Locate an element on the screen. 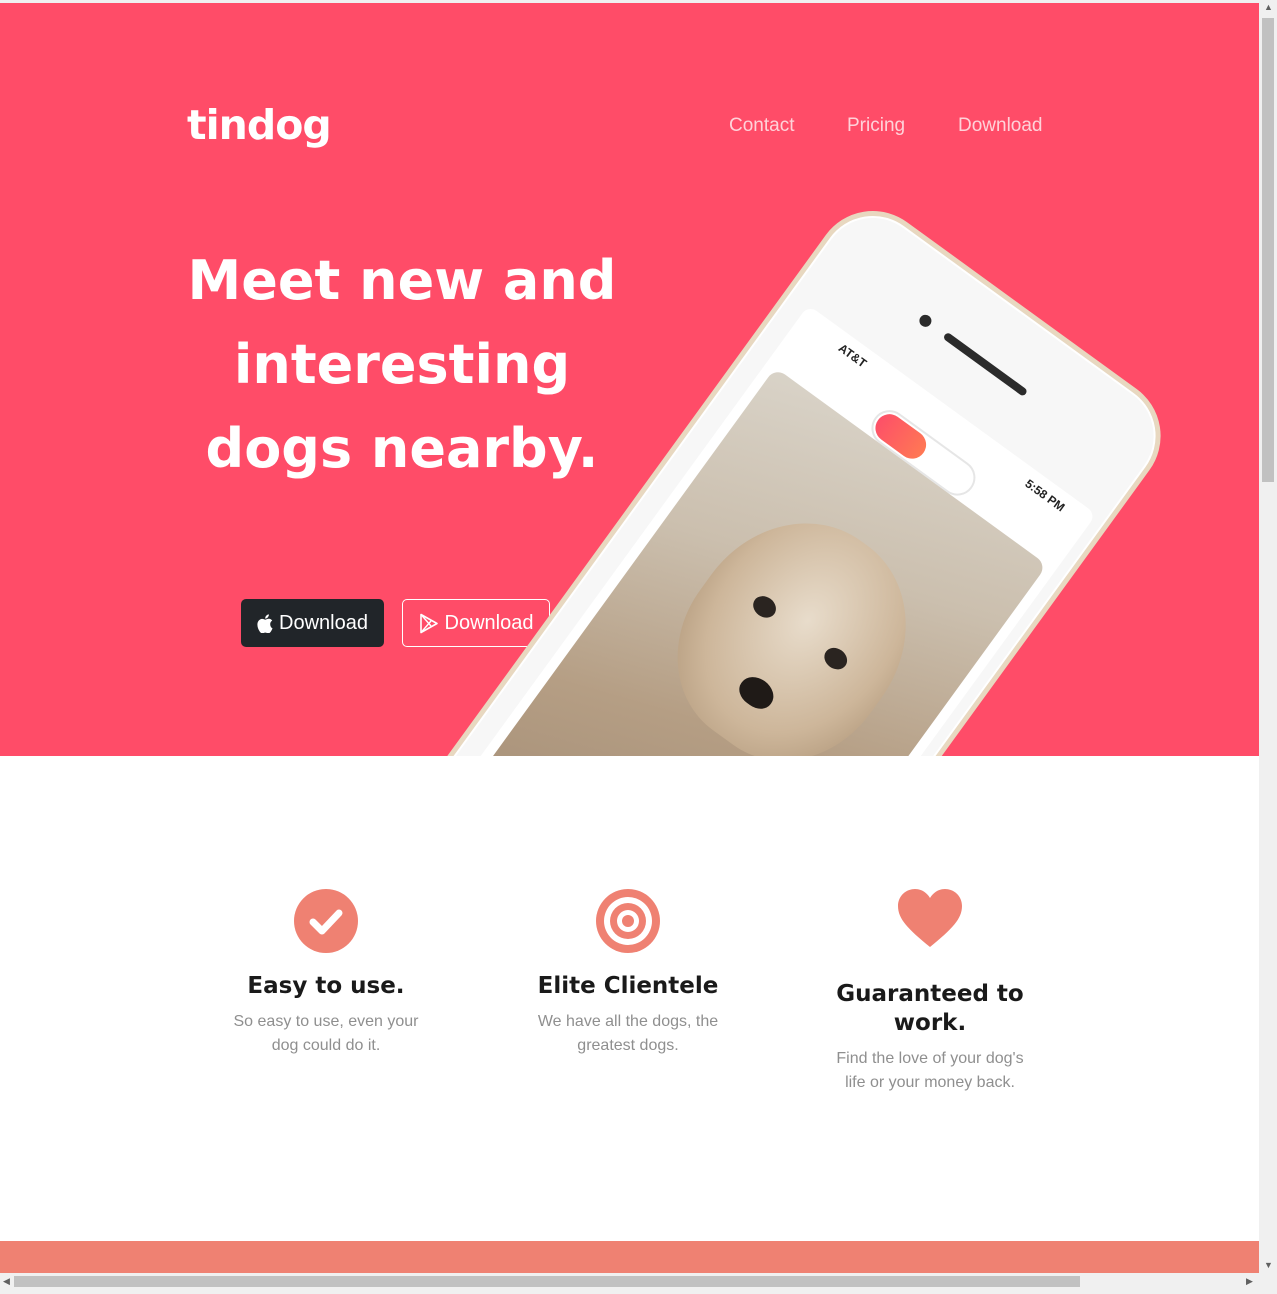 The height and width of the screenshot is (1294, 1277). dog-eye-left is located at coordinates (764, 607).